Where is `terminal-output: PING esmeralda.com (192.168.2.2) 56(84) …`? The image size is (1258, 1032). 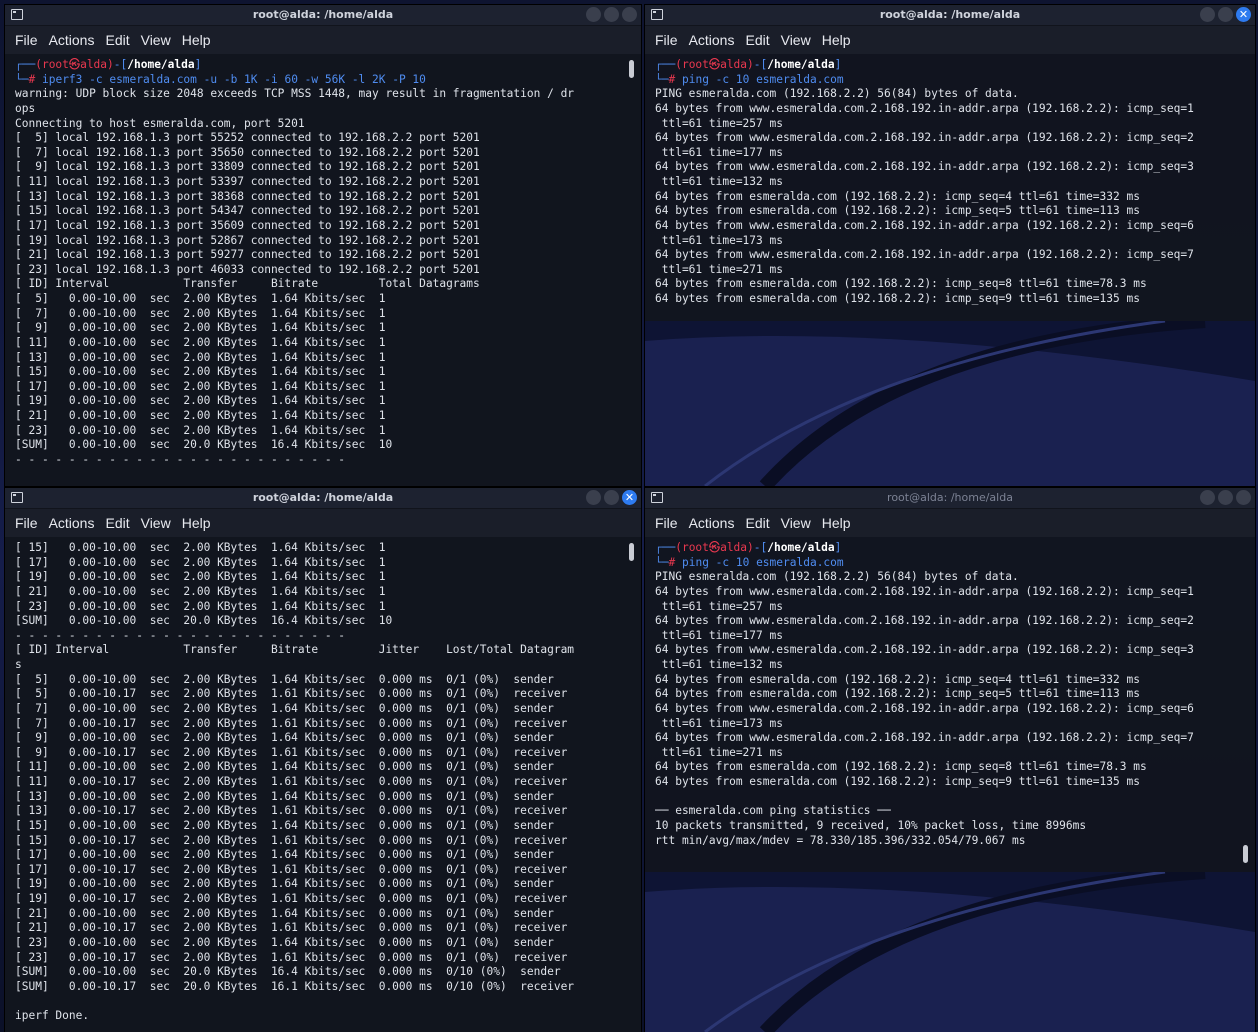
terminal-output: PING esmeralda.com (192.168.2.2) 56(84) … is located at coordinates (924, 708).